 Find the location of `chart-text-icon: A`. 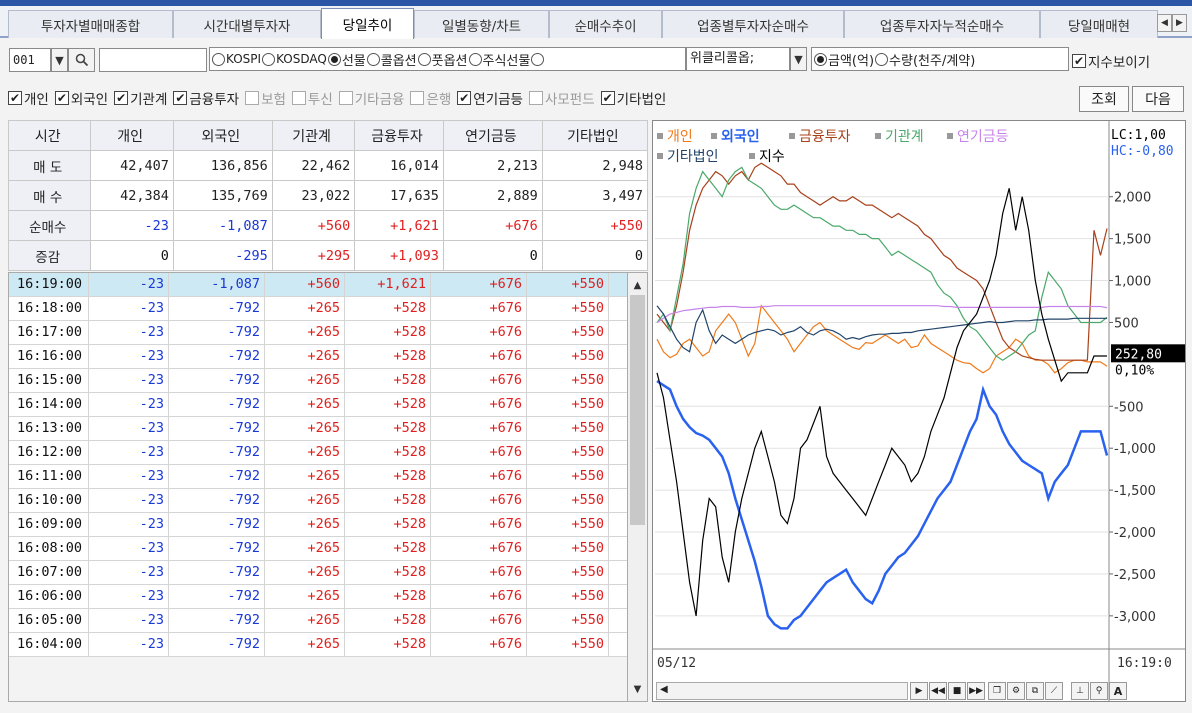

chart-text-icon: A is located at coordinates (1118, 691).